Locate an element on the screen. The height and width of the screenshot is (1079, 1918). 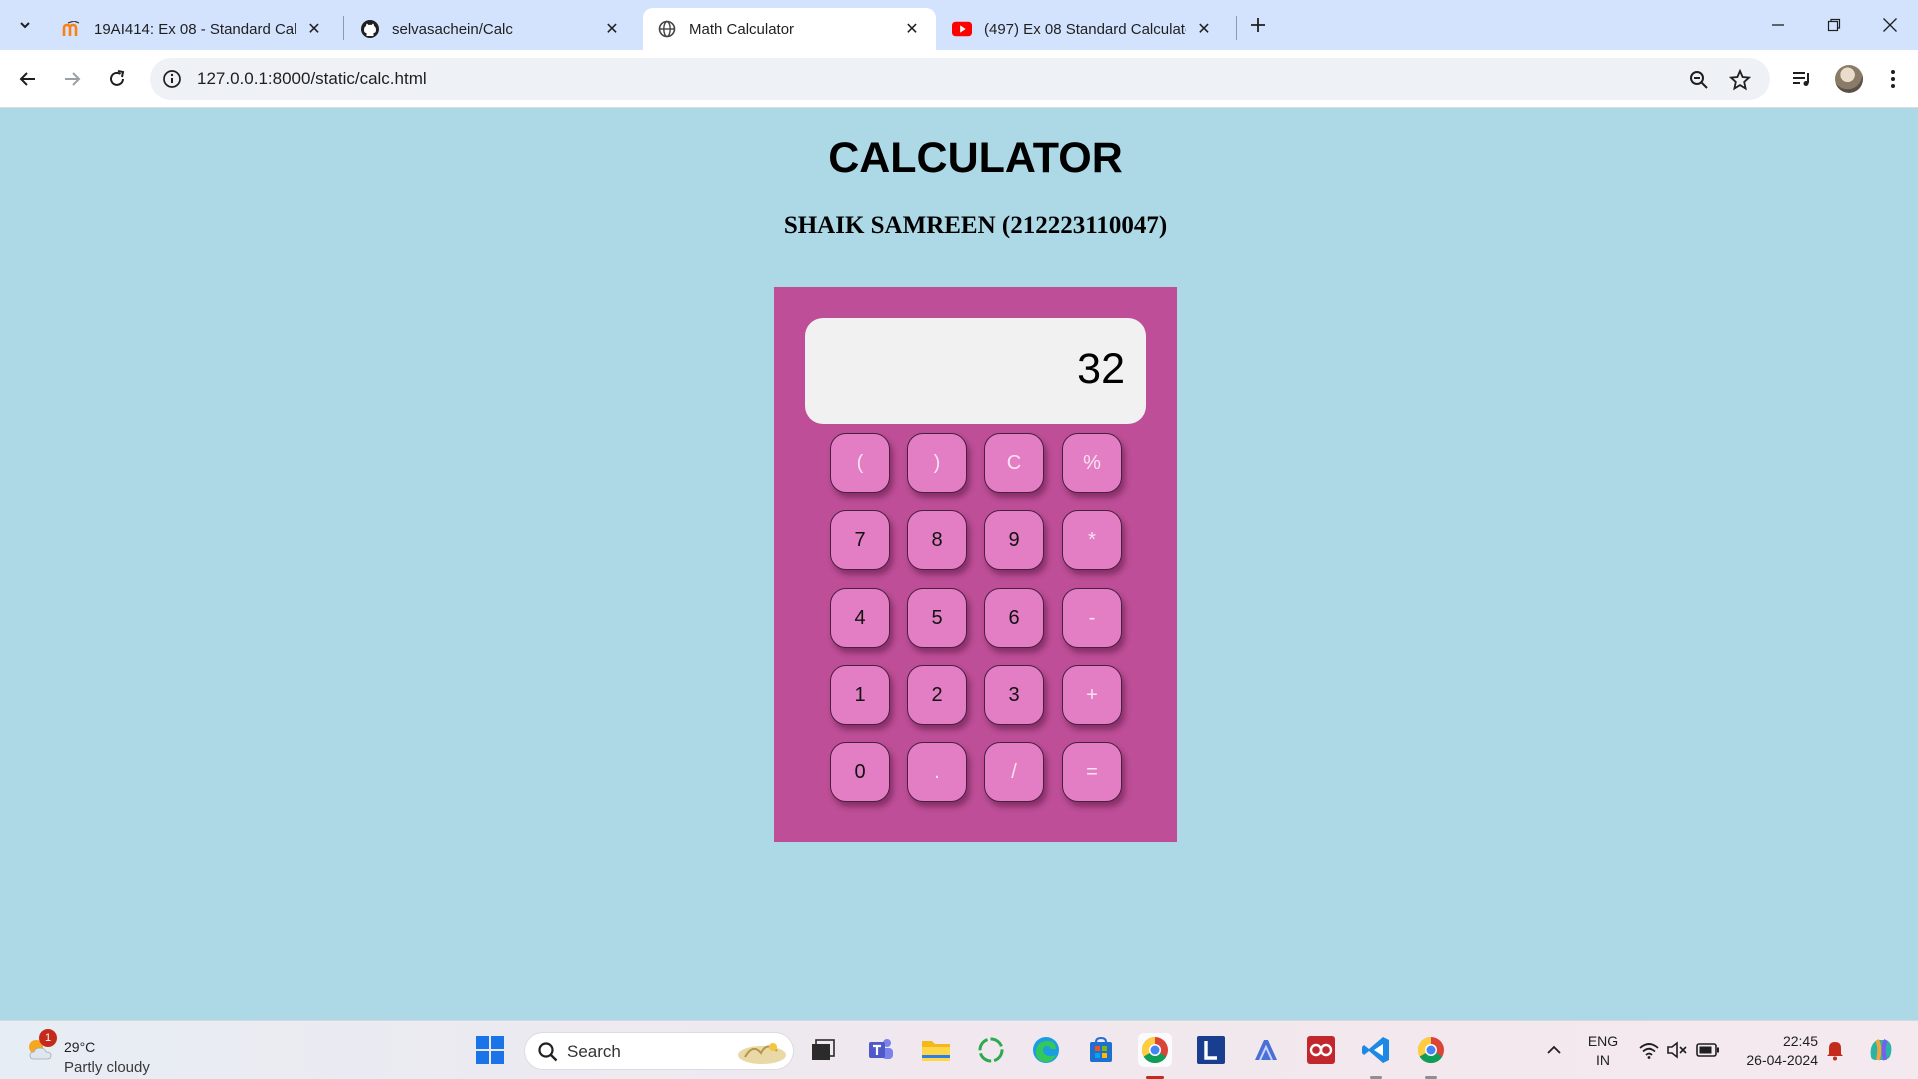
key-1: 1 is located at coordinates (860, 695).